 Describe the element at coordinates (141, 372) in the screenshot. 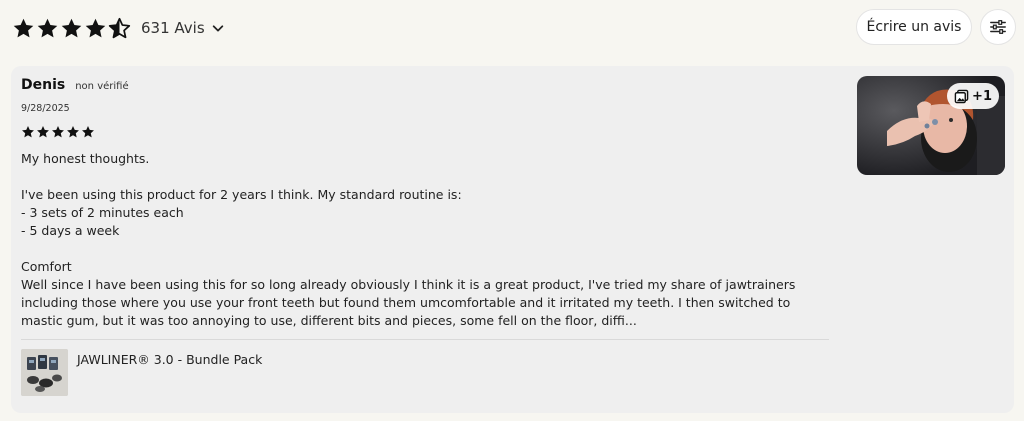

I see `reviewed-product: JAWLINER® 3.0 - Bundle Pack` at that location.